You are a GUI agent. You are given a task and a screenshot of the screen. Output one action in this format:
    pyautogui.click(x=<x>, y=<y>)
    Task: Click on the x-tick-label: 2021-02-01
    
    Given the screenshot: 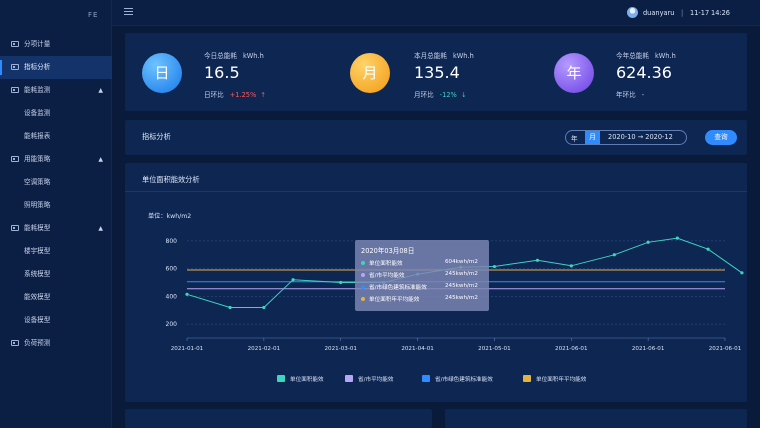 What is the action you would take?
    pyautogui.click(x=264, y=349)
    